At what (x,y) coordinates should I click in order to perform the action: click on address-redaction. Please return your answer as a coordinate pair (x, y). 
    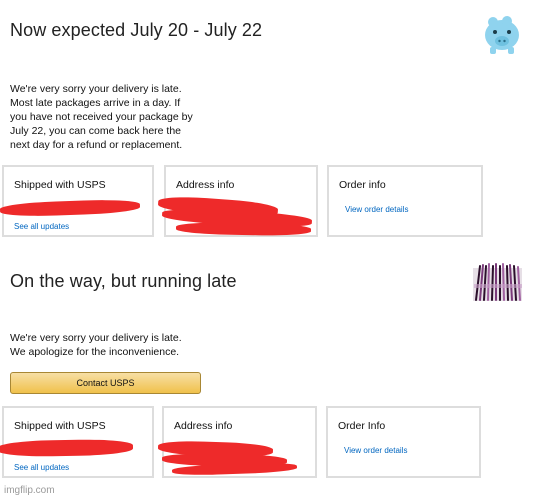
    Looking at the image, I should click on (243, 229).